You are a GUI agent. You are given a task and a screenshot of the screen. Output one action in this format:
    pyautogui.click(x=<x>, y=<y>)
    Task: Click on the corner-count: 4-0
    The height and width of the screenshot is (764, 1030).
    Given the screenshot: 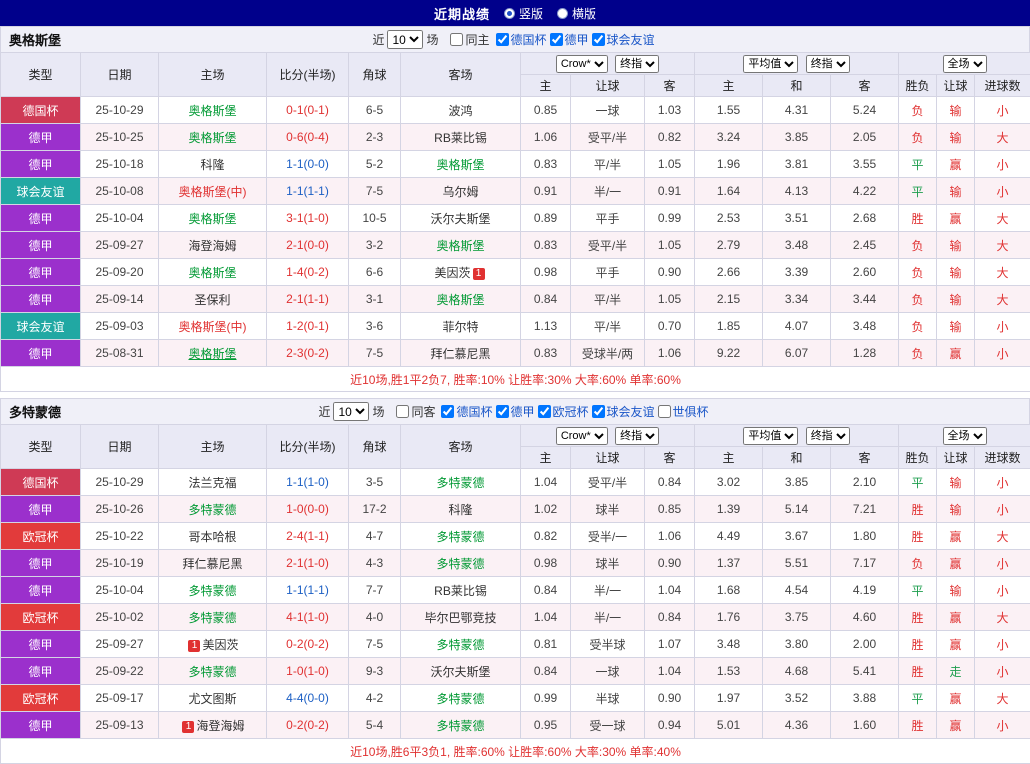 What is the action you would take?
    pyautogui.click(x=375, y=617)
    